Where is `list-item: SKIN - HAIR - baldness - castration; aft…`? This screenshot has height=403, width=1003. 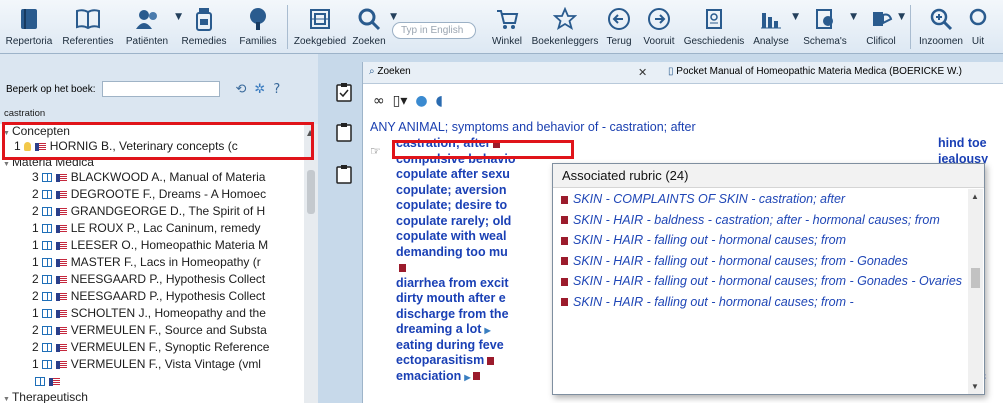 list-item: SKIN - HAIR - baldness - castration; aft… is located at coordinates (765, 220).